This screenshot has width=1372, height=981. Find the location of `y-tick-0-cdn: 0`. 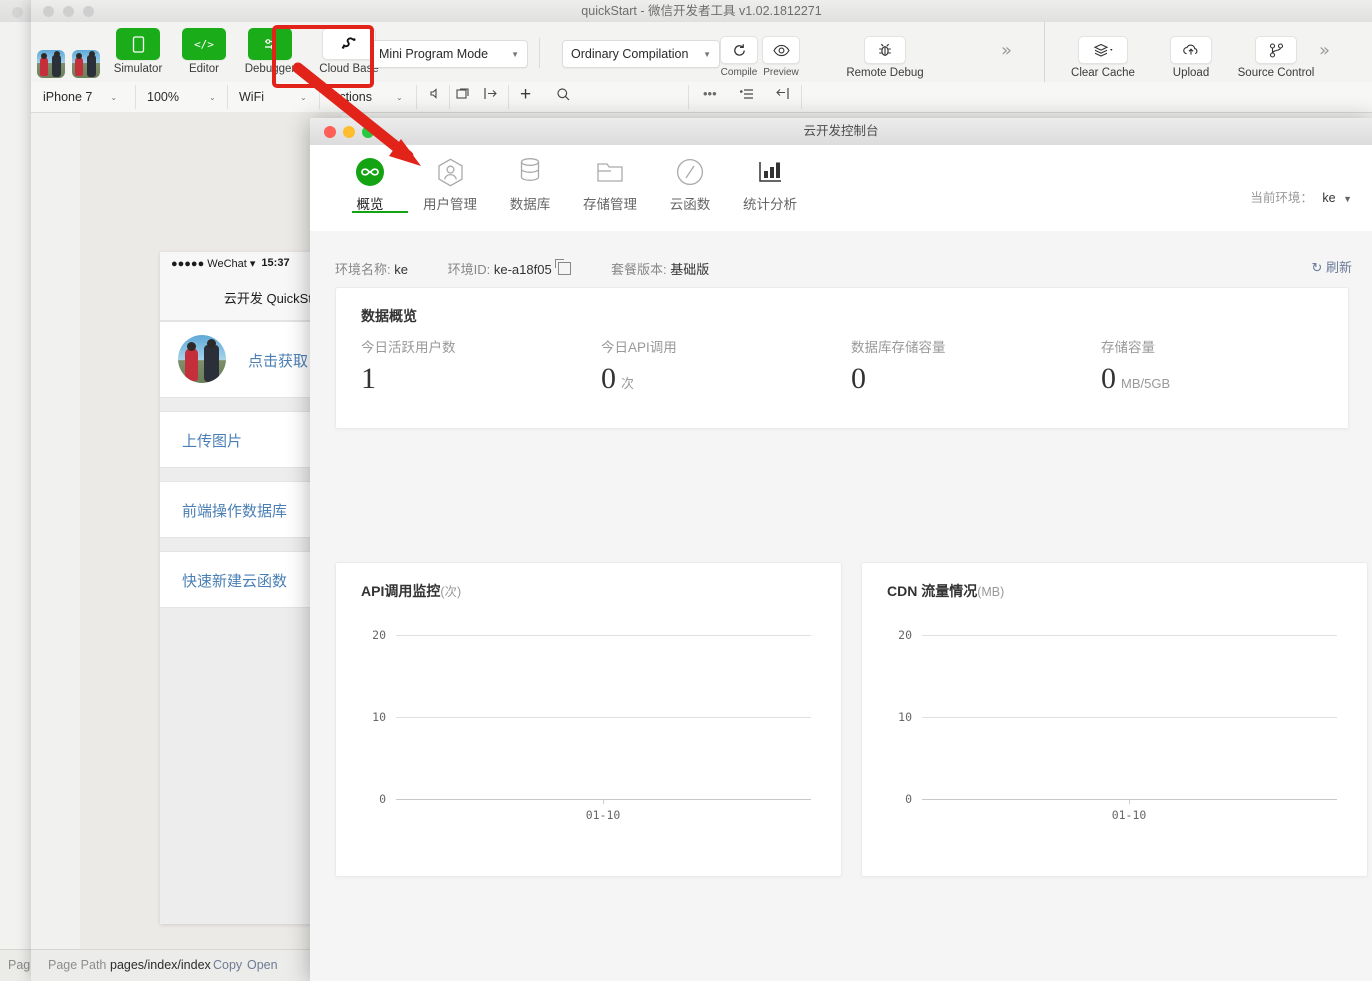

y-tick-0-cdn: 0 is located at coordinates (908, 799).